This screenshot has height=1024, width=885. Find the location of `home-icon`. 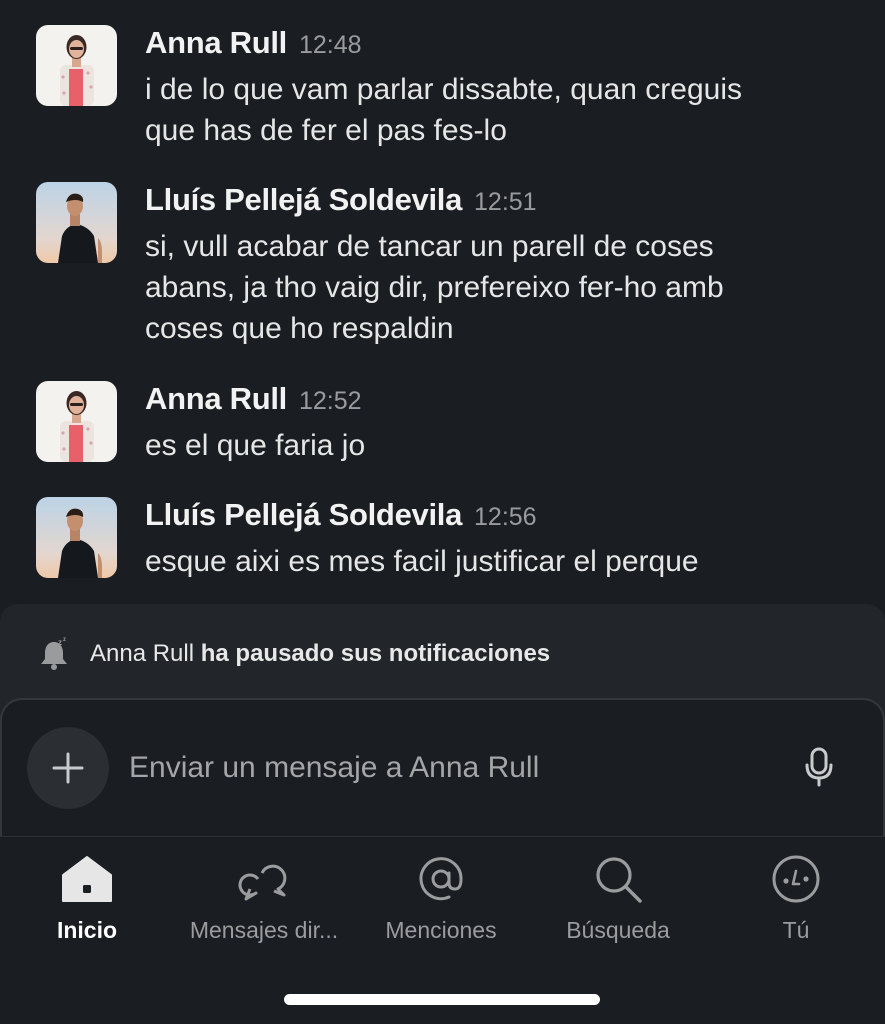

home-icon is located at coordinates (87, 879).